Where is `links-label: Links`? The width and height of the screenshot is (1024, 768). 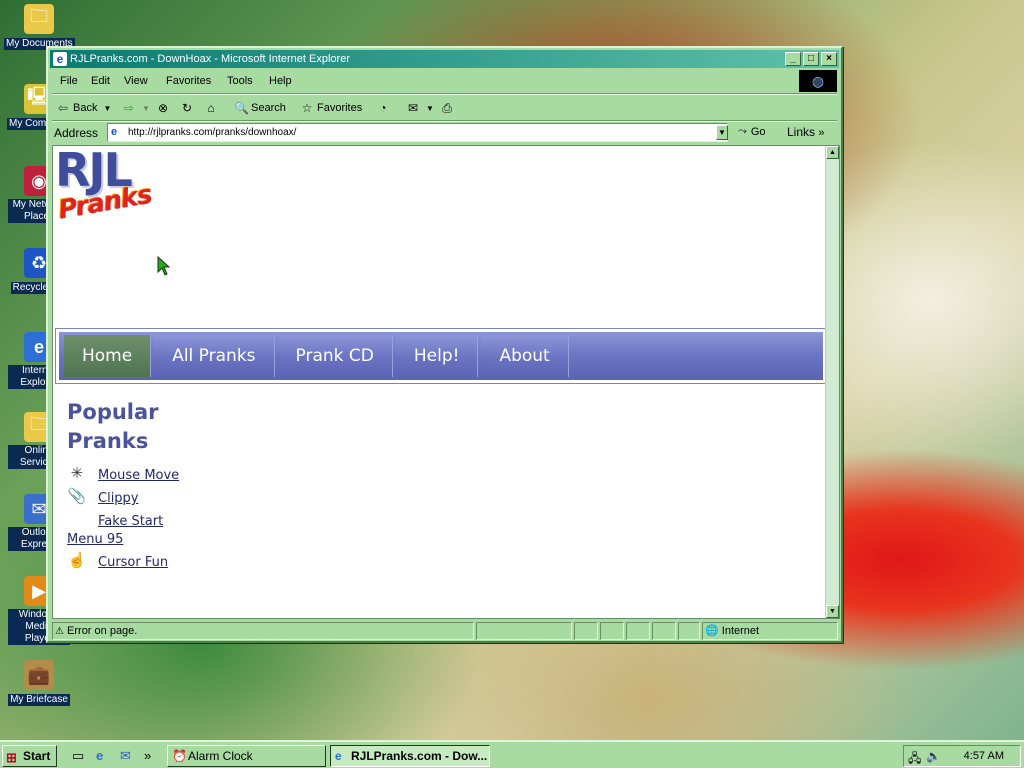 links-label: Links is located at coordinates (801, 132).